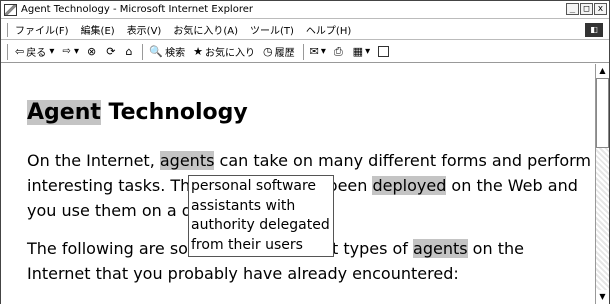 This screenshot has width=610, height=304. I want to click on edit-icon: ▦, so click(358, 51).